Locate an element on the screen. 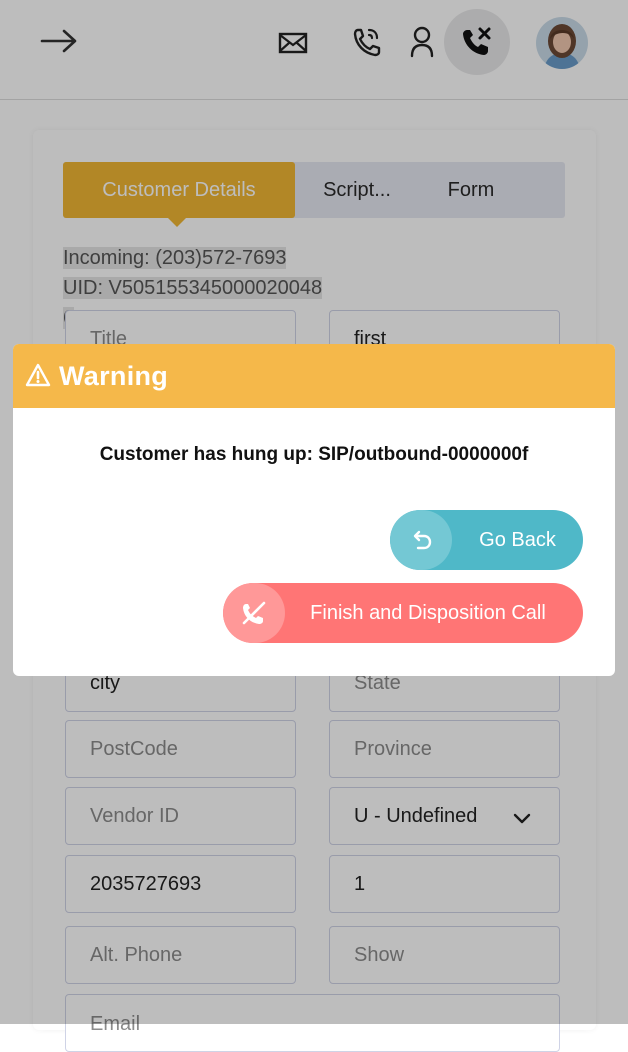 The height and width of the screenshot is (1052, 628). go-back-button: Go Back is located at coordinates (486, 540).